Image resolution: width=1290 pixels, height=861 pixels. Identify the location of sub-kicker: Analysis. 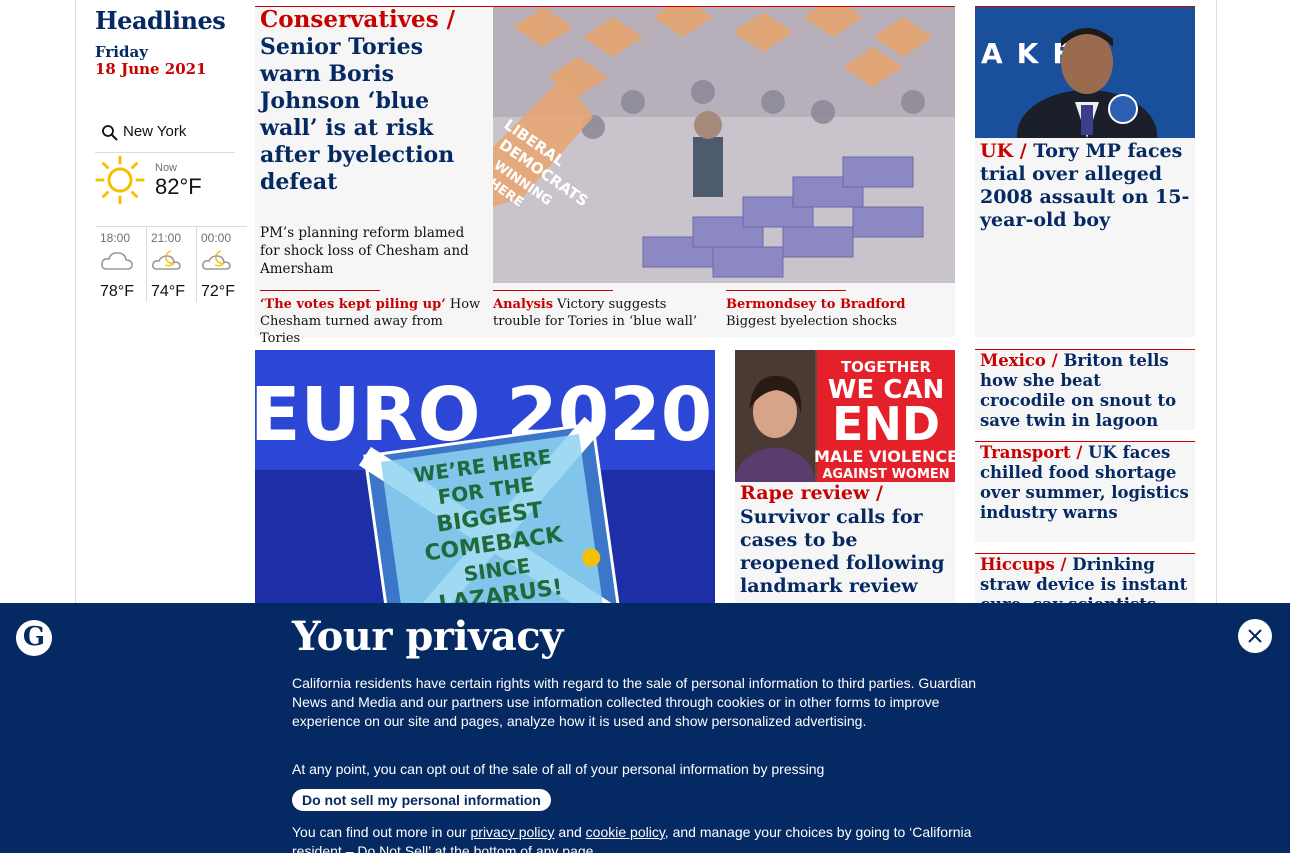
(523, 304).